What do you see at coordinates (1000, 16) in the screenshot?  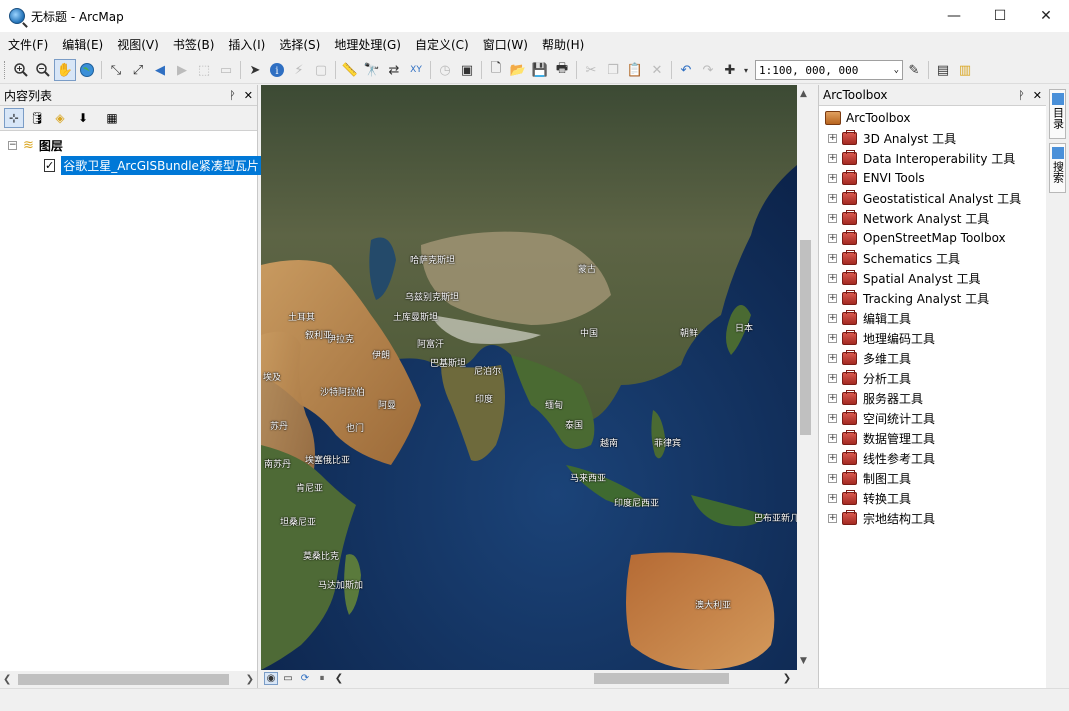 I see `maximize-button: ☐` at bounding box center [1000, 16].